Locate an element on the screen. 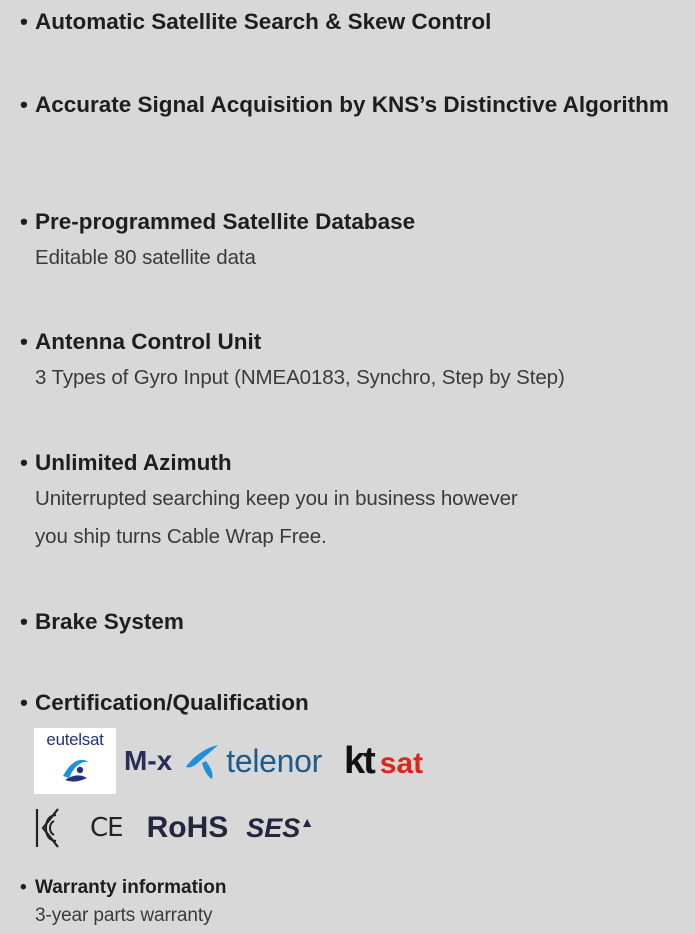 The height and width of the screenshot is (934, 695). certification-logos-row: eutelsat M-x telenor kt sat is located at coordinates (228, 761).